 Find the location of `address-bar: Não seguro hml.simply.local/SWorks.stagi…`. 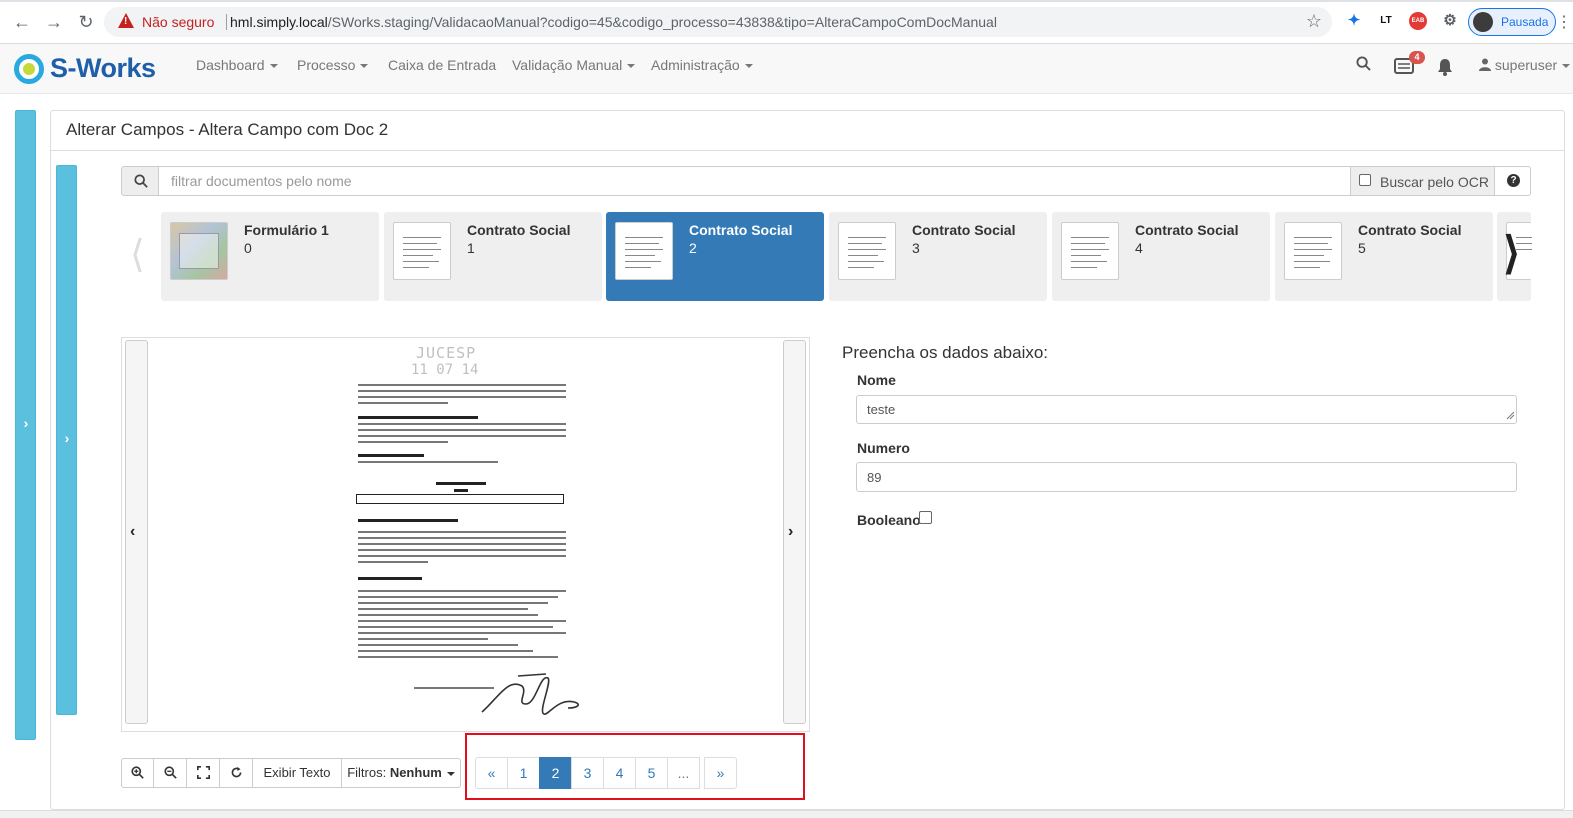

address-bar: Não seguro hml.simply.local/SWorks.stagi… is located at coordinates (718, 22).